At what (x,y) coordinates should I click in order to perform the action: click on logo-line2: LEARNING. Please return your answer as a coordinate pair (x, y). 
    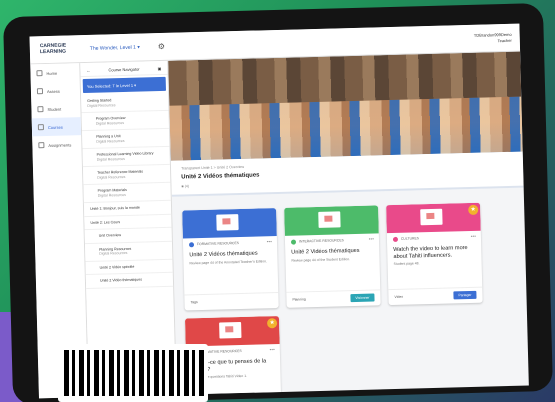
    Looking at the image, I should click on (53, 52).